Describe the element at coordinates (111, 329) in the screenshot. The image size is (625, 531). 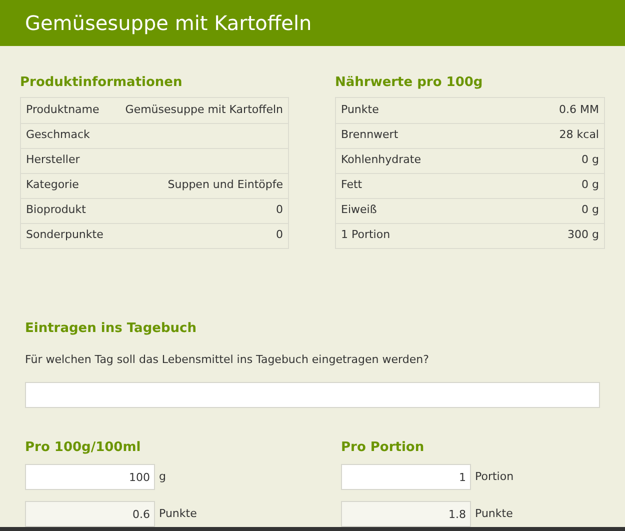
I see `section-heading: Eintragen ins Tagebuch` at that location.